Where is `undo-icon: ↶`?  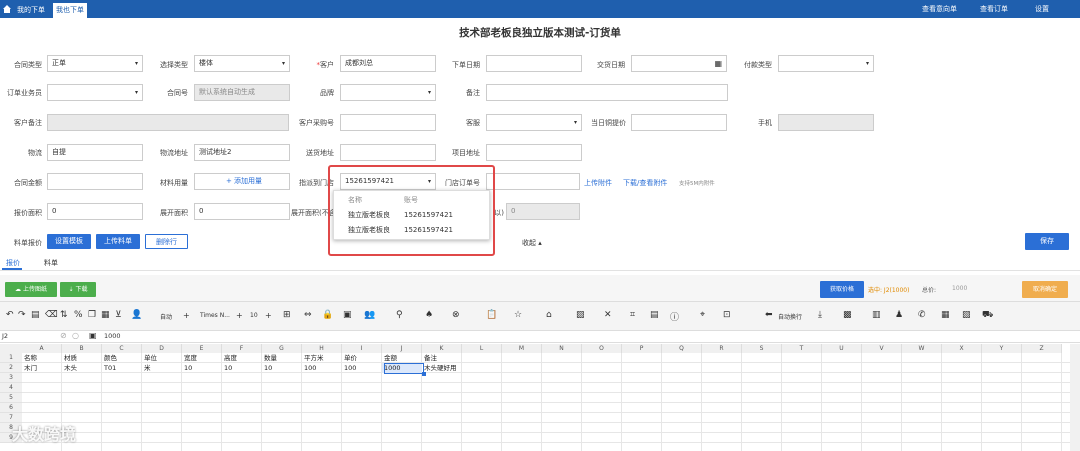
undo-icon: ↶ is located at coordinates (10, 315).